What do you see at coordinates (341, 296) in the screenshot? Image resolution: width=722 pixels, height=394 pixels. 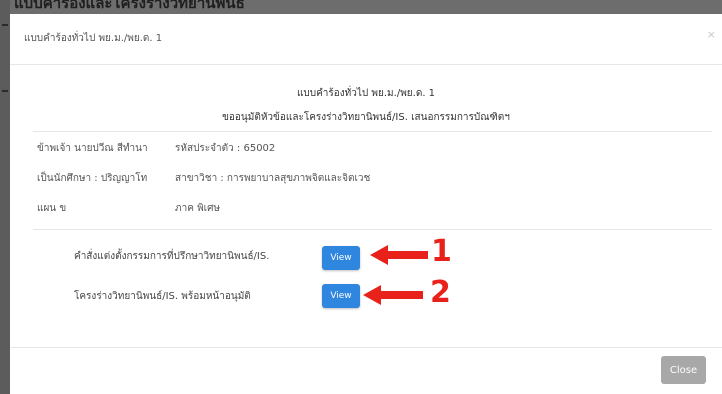 I see `view-thesis-proposal-button: View` at bounding box center [341, 296].